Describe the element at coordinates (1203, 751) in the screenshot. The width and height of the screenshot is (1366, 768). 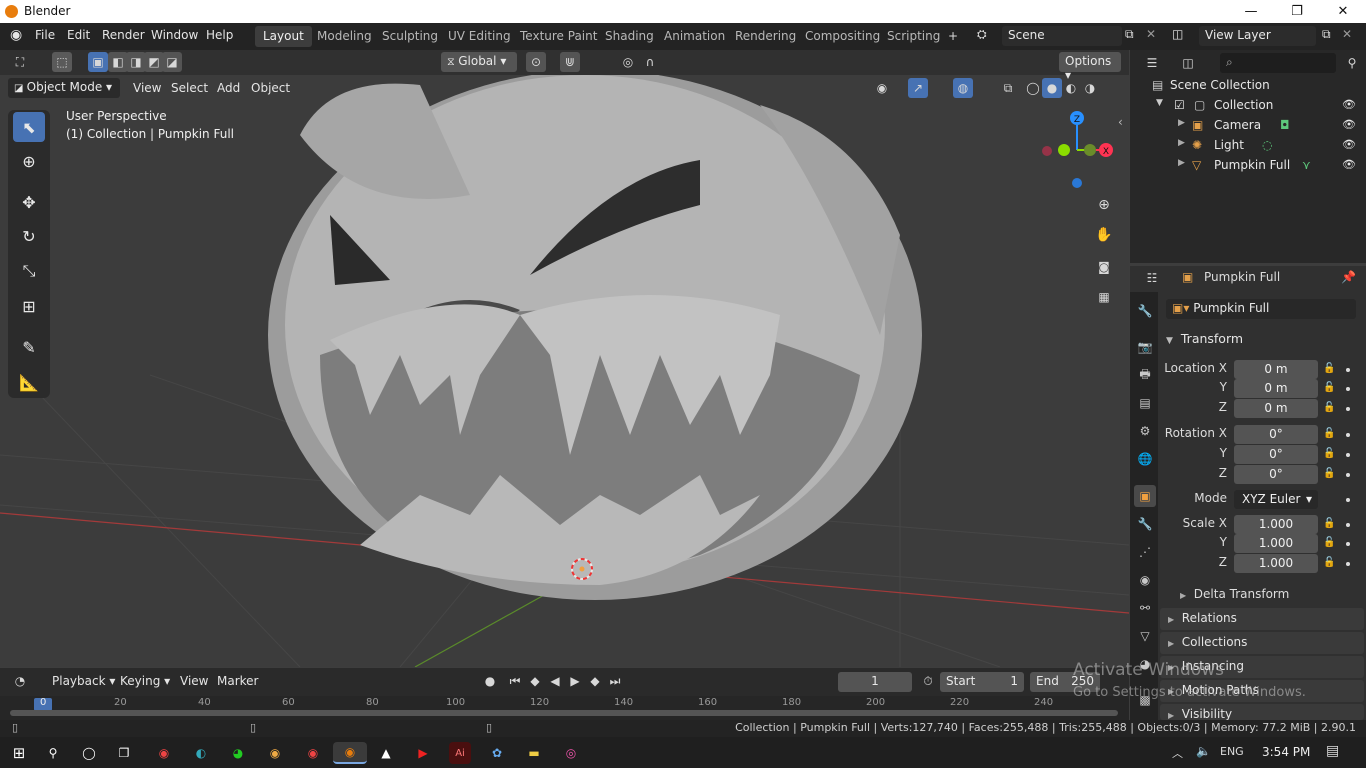
I see `volume-icon: 🔈` at that location.